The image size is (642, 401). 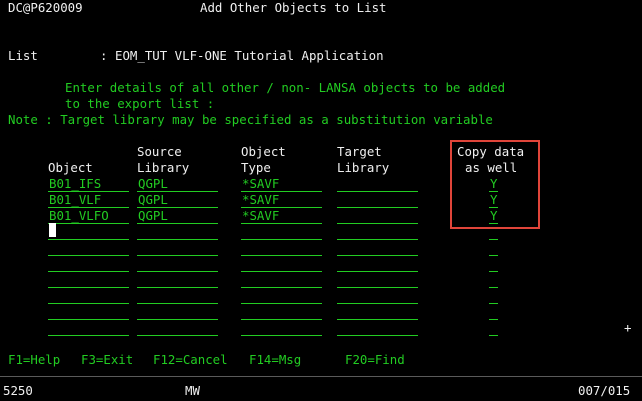 I want to click on status-mode: MW, so click(x=192, y=390).